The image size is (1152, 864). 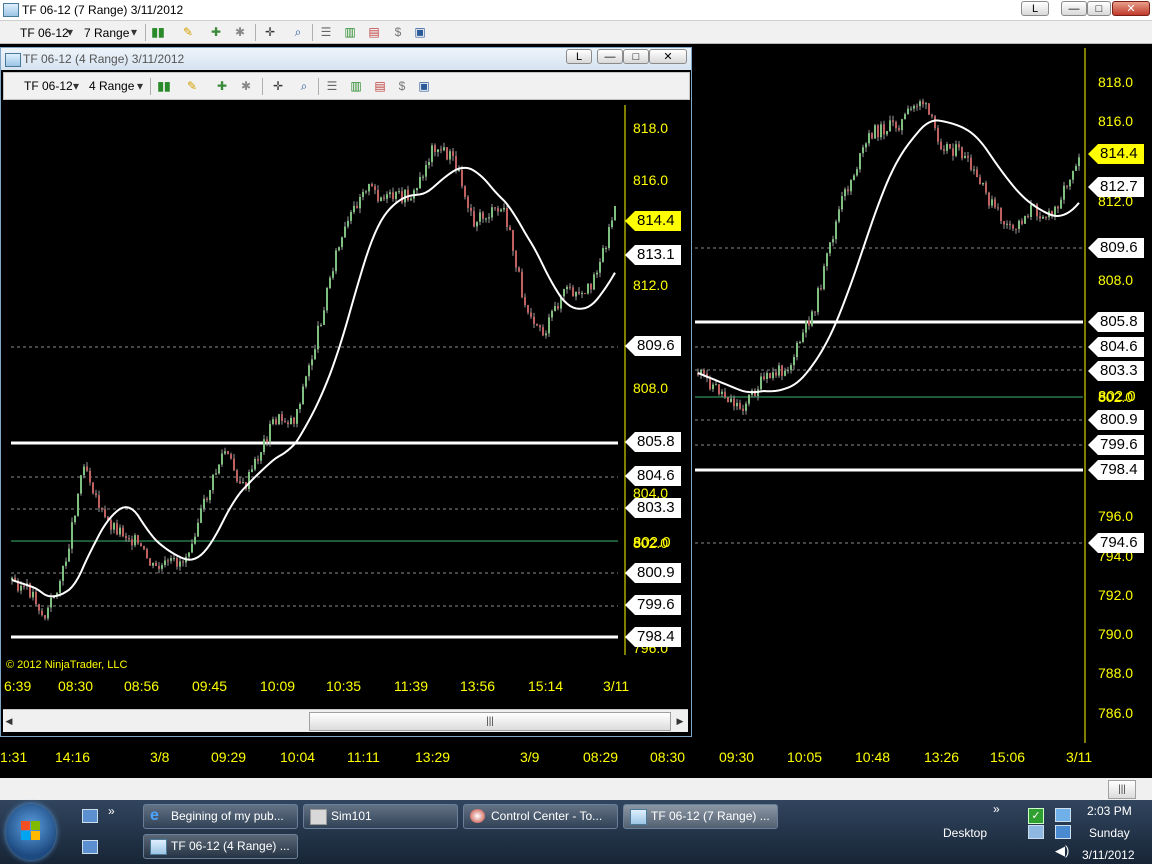 What do you see at coordinates (680, 721) in the screenshot?
I see `scroll-right-icon: ▶` at bounding box center [680, 721].